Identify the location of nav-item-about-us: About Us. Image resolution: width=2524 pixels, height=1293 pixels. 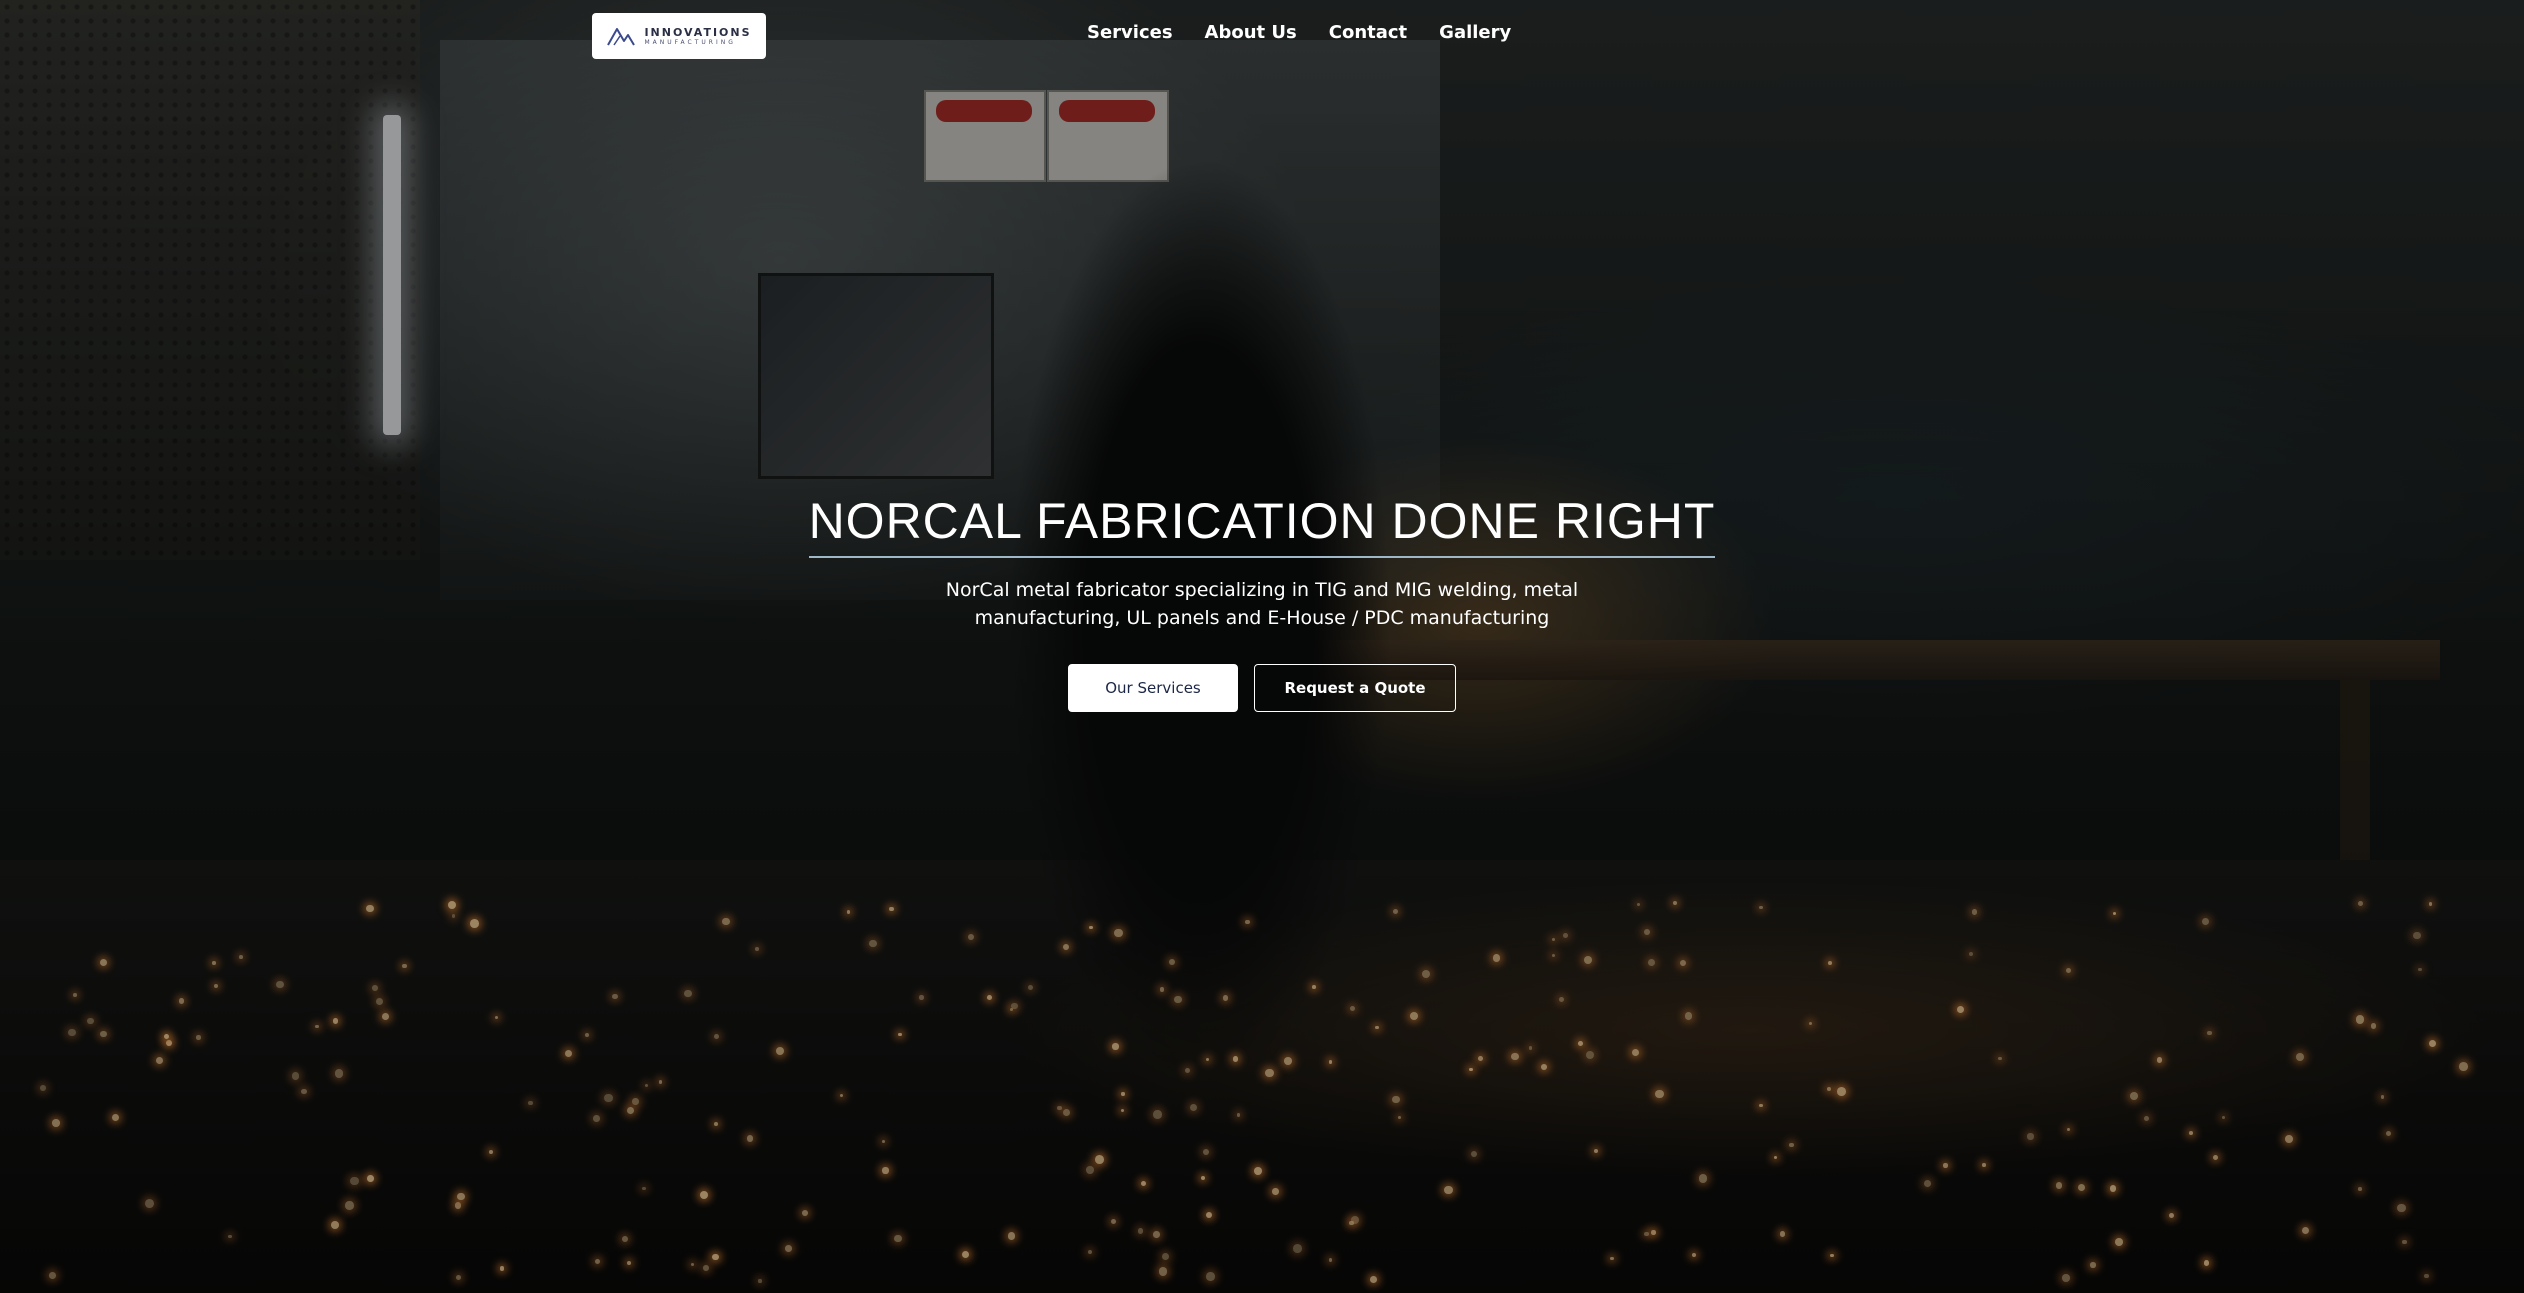
(1251, 32).